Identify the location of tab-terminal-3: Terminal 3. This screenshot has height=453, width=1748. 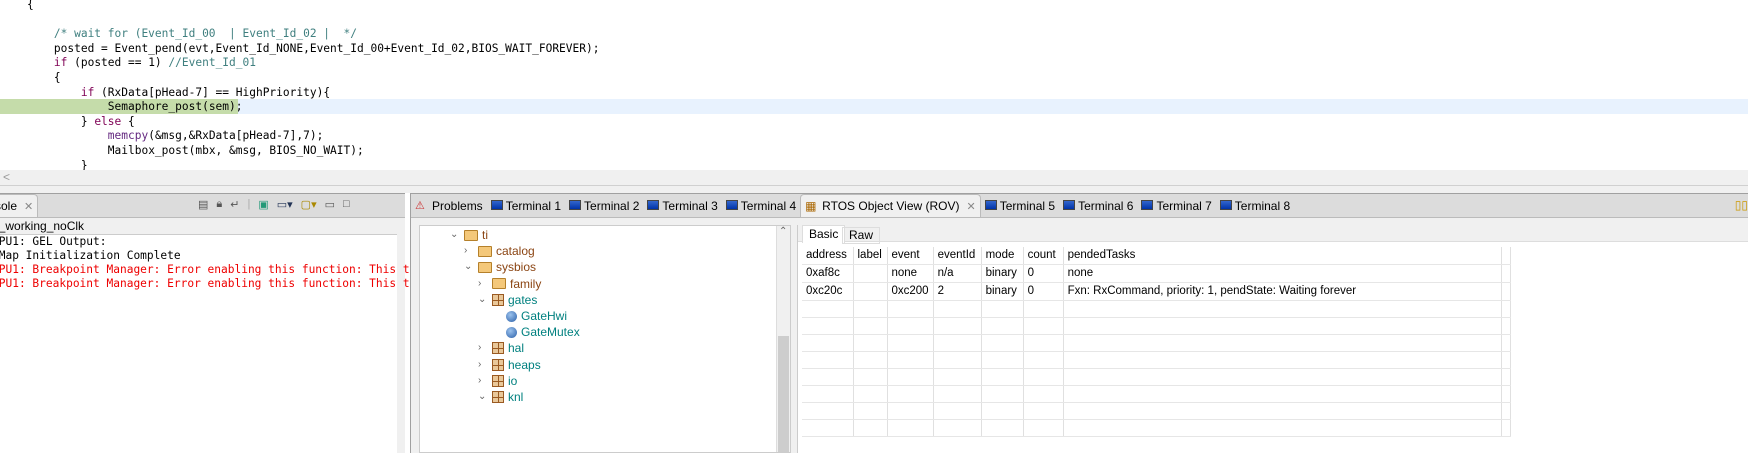
(682, 205).